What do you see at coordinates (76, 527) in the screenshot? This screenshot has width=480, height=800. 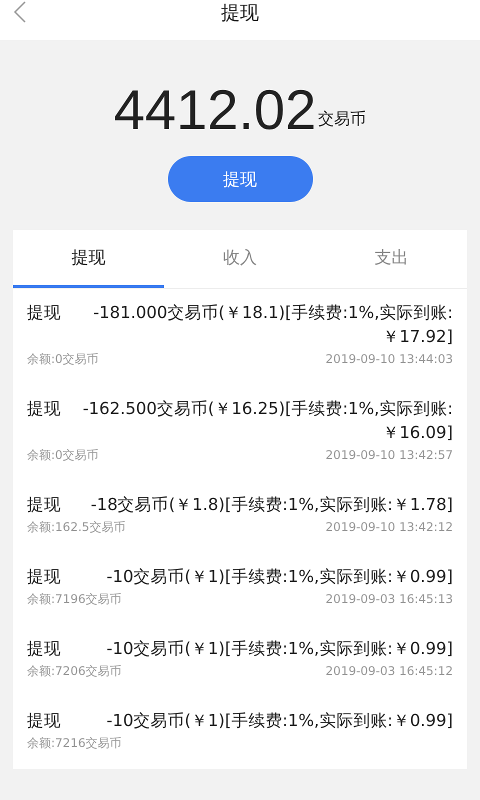 I see `record-balance: 余额:162.5交易币` at bounding box center [76, 527].